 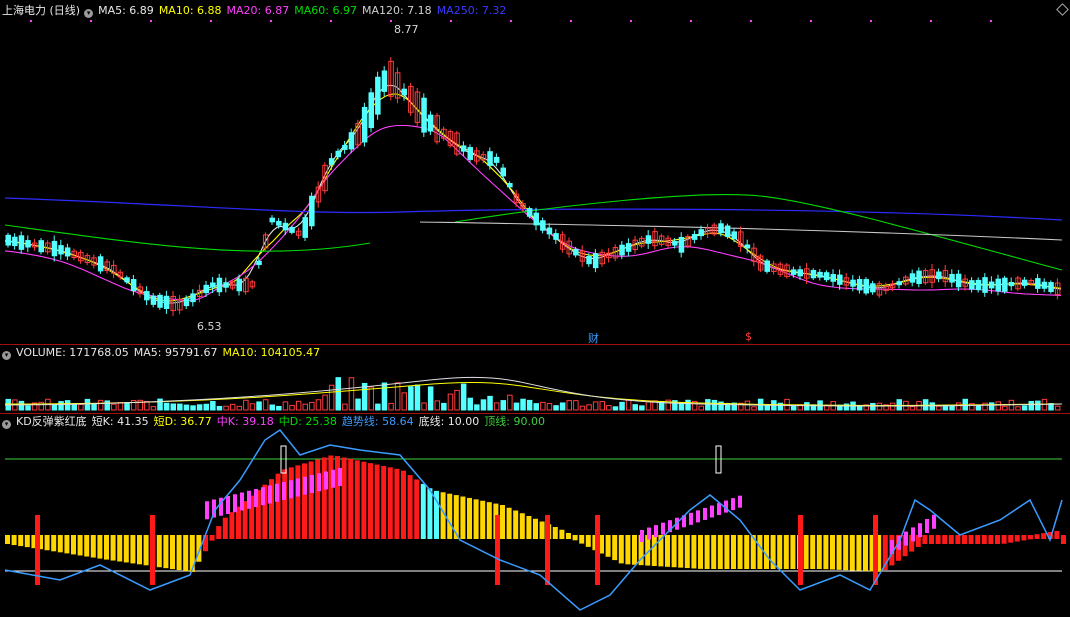 I want to click on volume-value: VOLUME: 171768.05, so click(x=72, y=352).